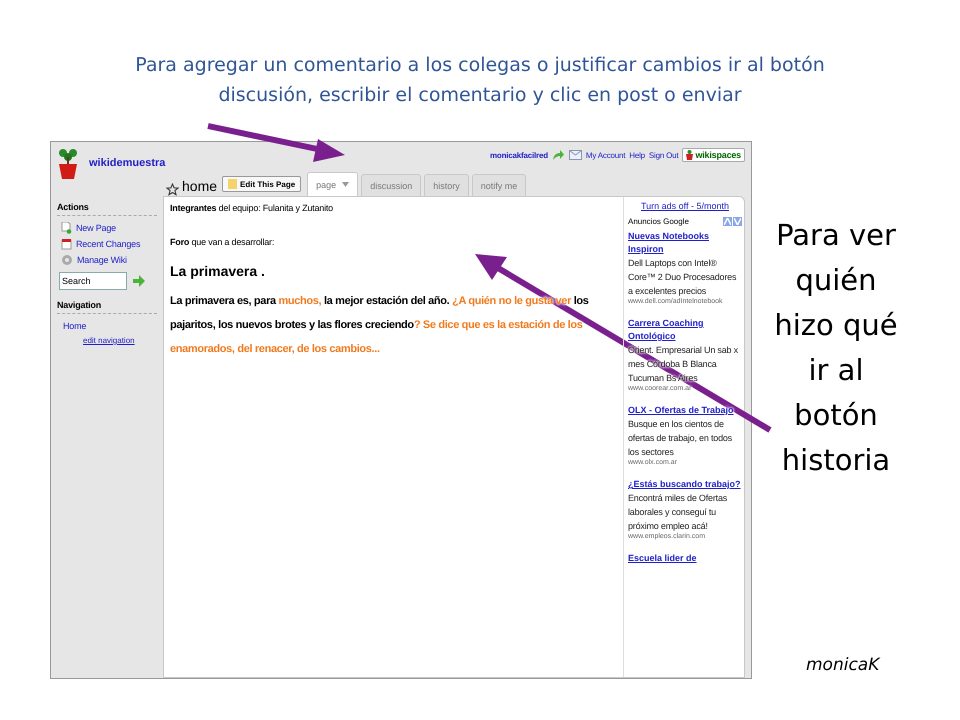 This screenshot has width=960, height=720. I want to click on ad-title-link: ¿Estás buscando trabajo?, so click(685, 484).